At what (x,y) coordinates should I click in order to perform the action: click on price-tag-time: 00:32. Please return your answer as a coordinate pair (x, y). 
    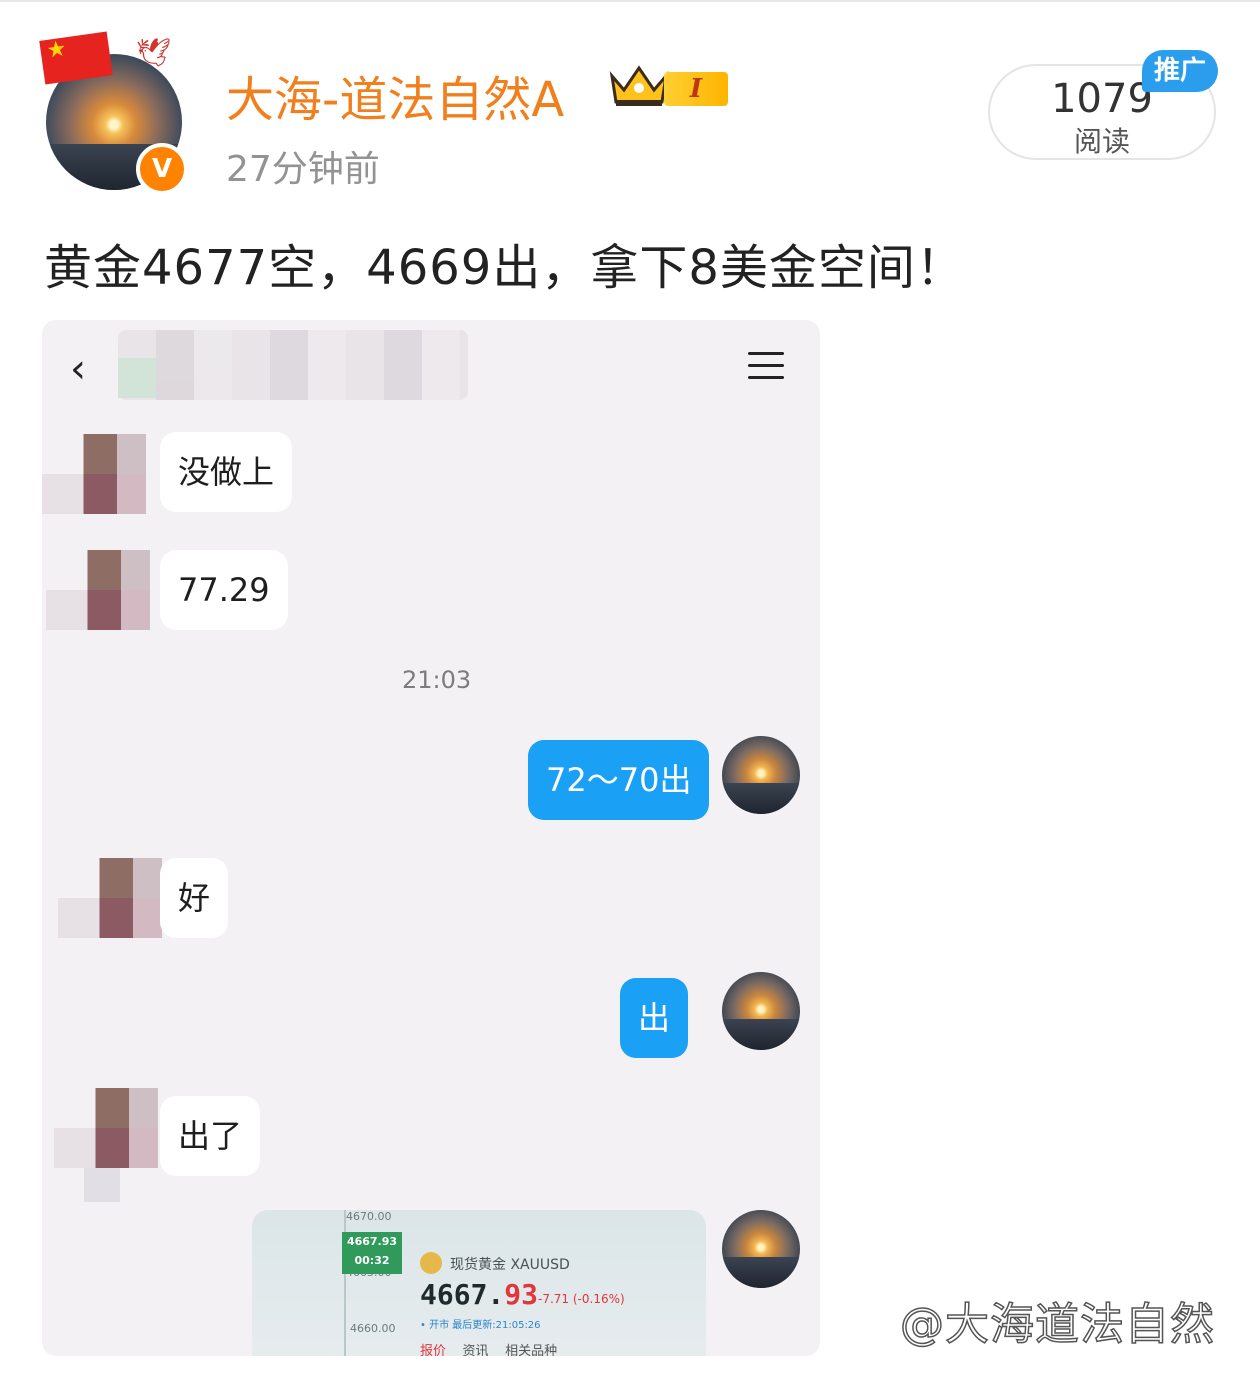
    Looking at the image, I should click on (372, 1260).